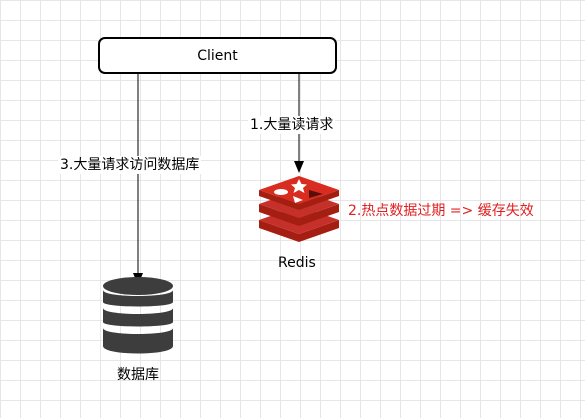 The width and height of the screenshot is (585, 418). What do you see at coordinates (297, 263) in the screenshot?
I see `redis-label: Redis` at bounding box center [297, 263].